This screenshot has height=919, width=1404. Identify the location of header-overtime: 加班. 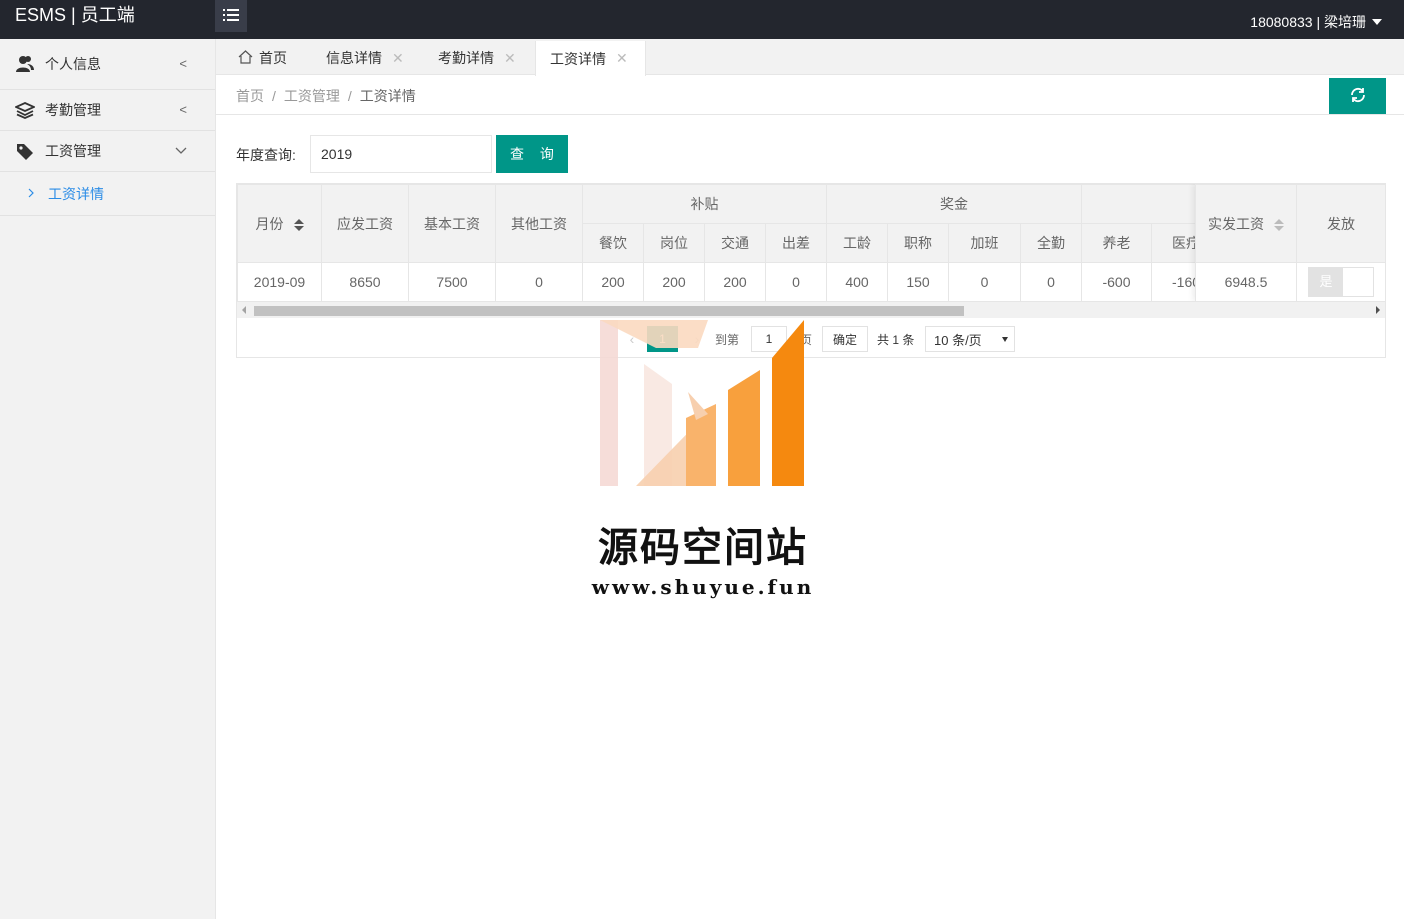
(984, 243).